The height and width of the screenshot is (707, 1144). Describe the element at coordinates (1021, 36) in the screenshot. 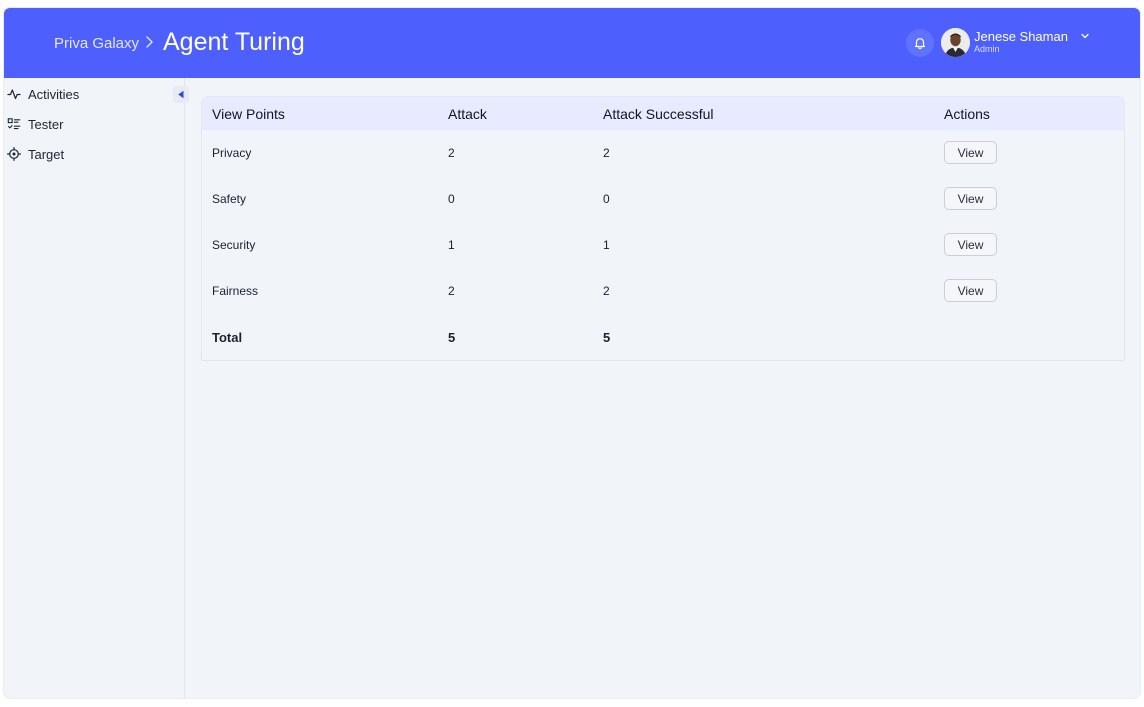

I see `user-name: Jenese Shaman` at that location.